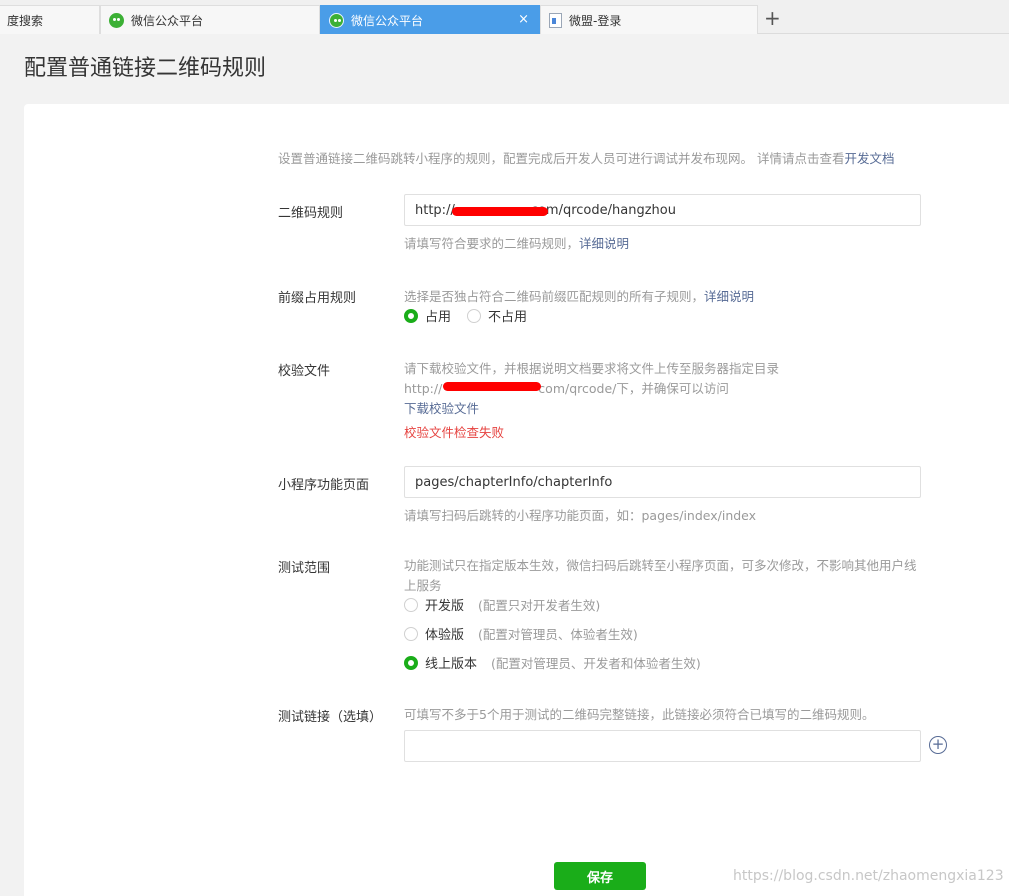 This screenshot has height=896, width=1009. I want to click on qr-rule-hint: 请填写符合要求的二维码规则，详细说明, so click(516, 242).